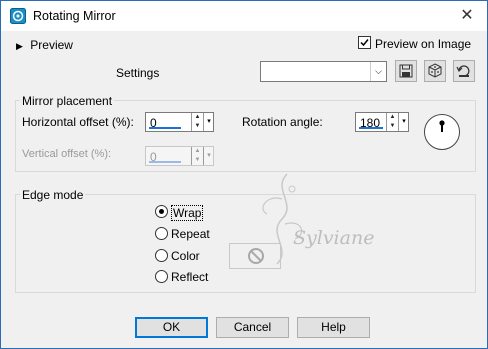  Describe the element at coordinates (190, 277) in the screenshot. I see `edge-option-reflect-label: Reflect` at that location.